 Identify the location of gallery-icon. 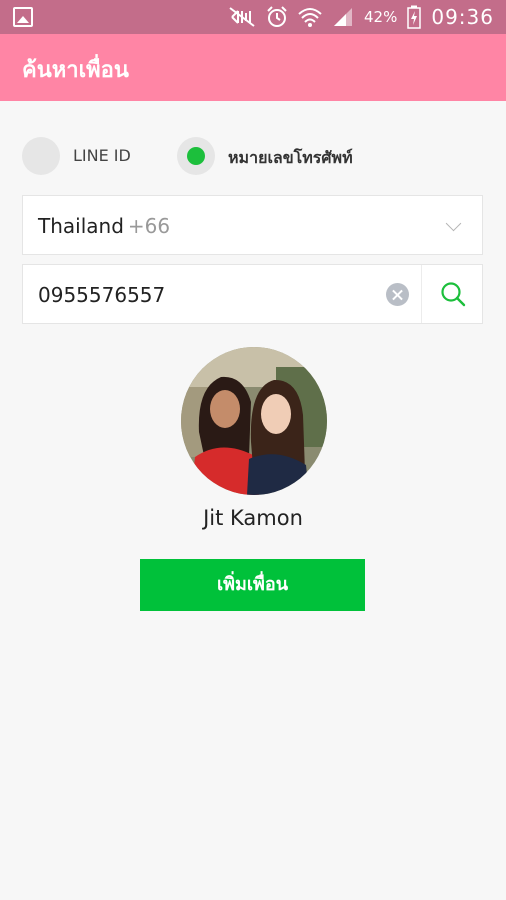
(23, 17).